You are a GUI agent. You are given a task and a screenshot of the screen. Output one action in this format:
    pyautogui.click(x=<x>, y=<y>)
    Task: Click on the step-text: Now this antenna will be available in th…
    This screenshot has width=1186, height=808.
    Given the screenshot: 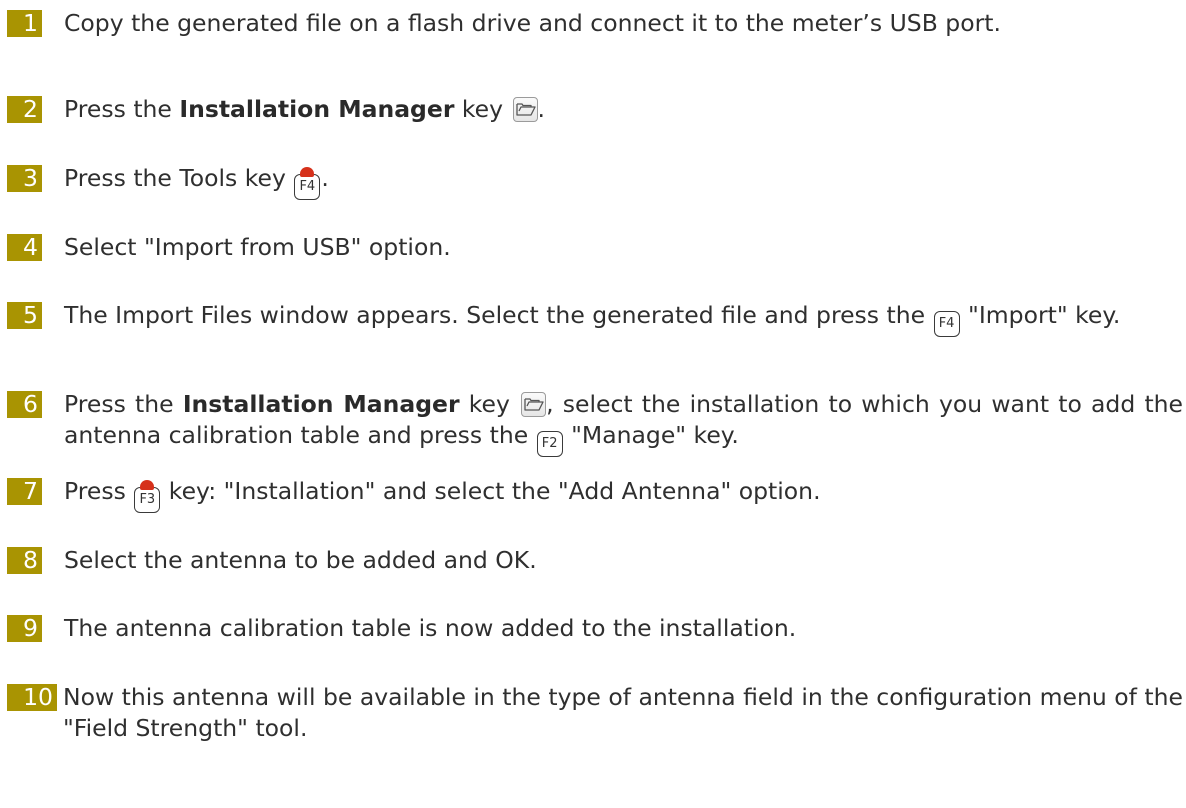 What is the action you would take?
    pyautogui.click(x=623, y=712)
    